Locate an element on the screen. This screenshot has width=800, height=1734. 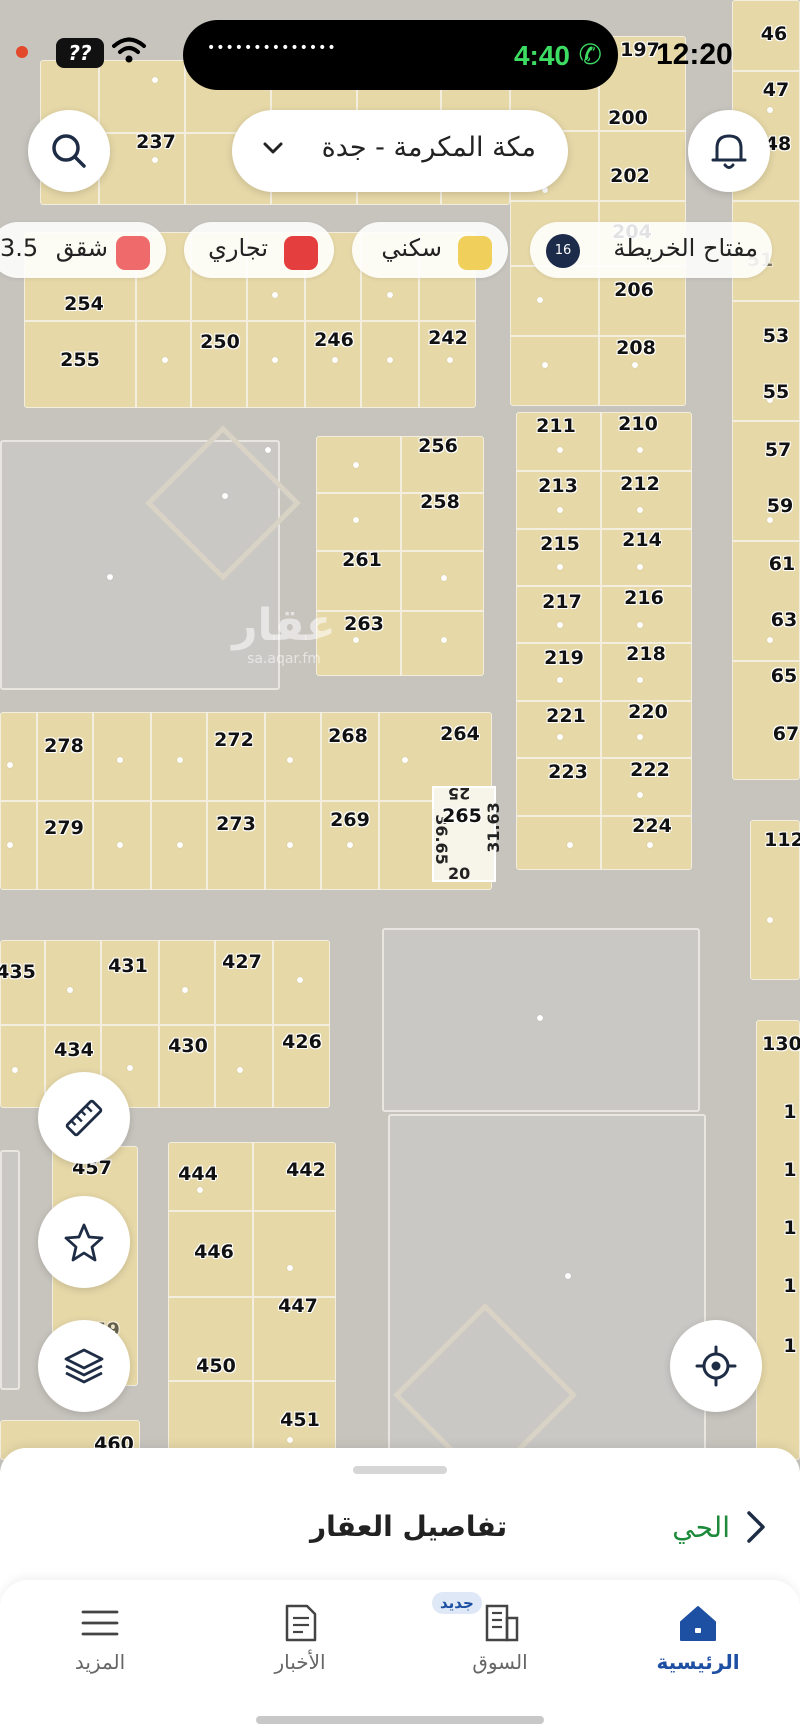
notifications-button is located at coordinates (729, 151).